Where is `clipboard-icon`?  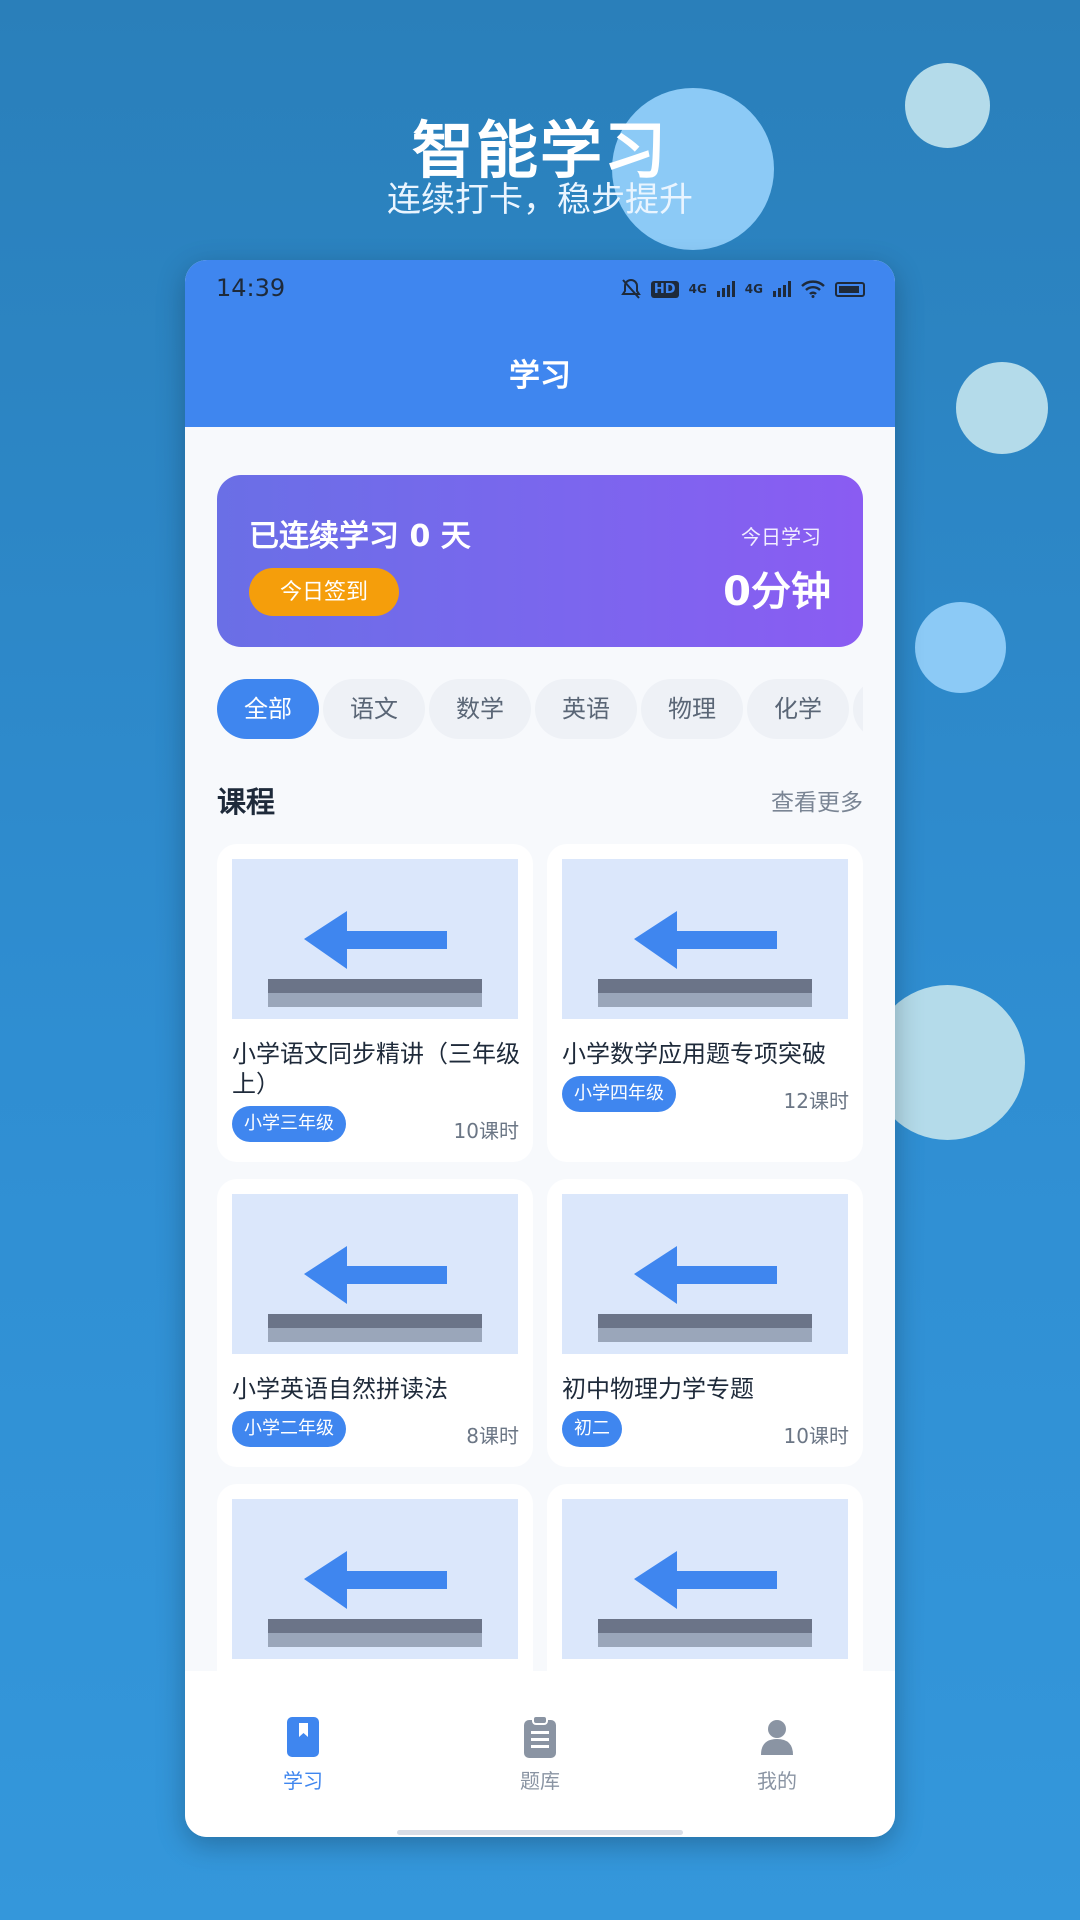
clipboard-icon is located at coordinates (540, 1736).